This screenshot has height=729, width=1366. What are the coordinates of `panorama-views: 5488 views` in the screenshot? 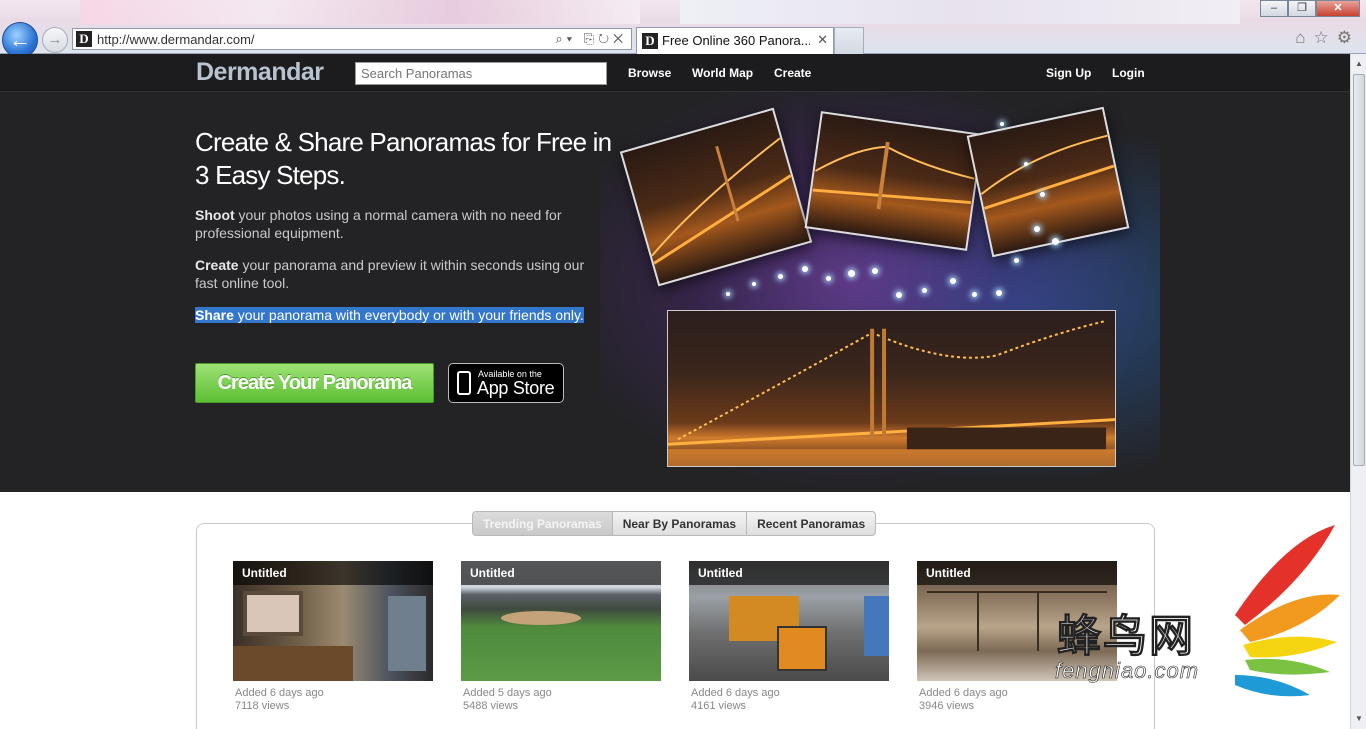 It's located at (491, 706).